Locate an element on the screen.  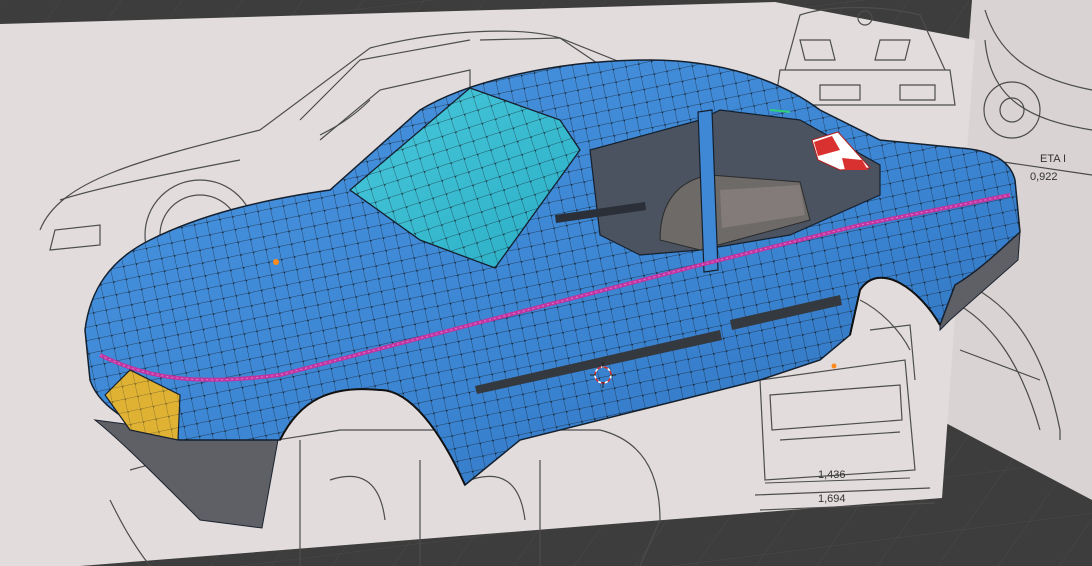
label-width-overall: 1,694 is located at coordinates (832, 499).